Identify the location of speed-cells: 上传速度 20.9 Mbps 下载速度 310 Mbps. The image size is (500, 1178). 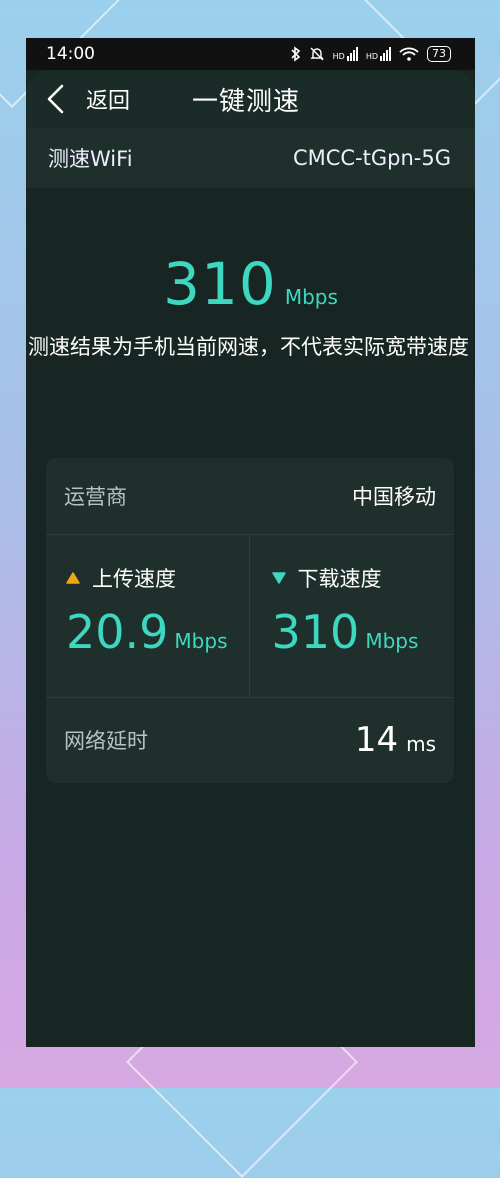
(250, 616).